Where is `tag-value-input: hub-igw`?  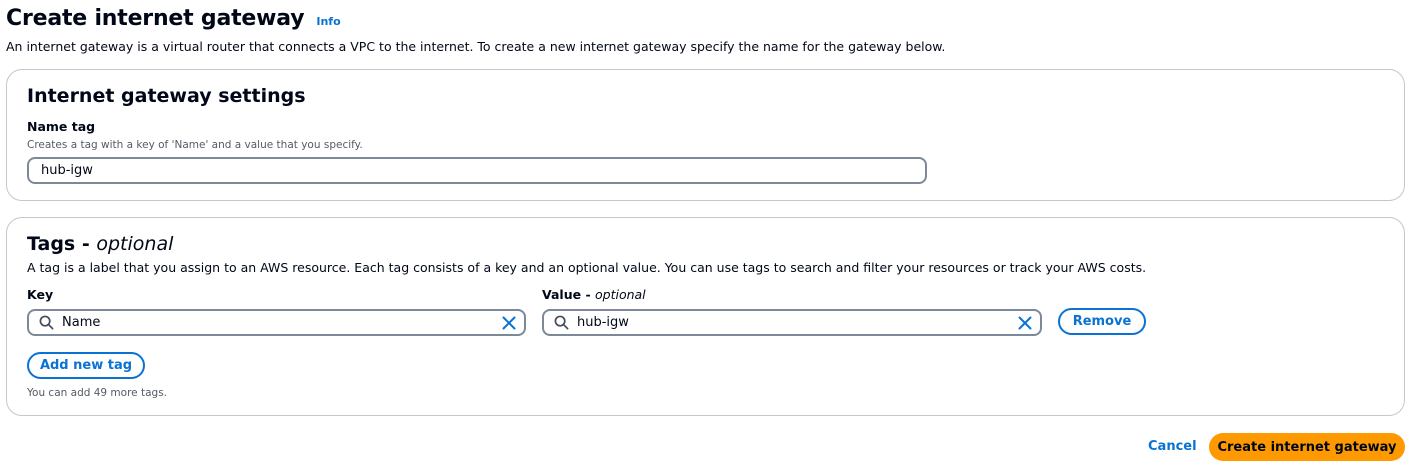 tag-value-input: hub-igw is located at coordinates (792, 322).